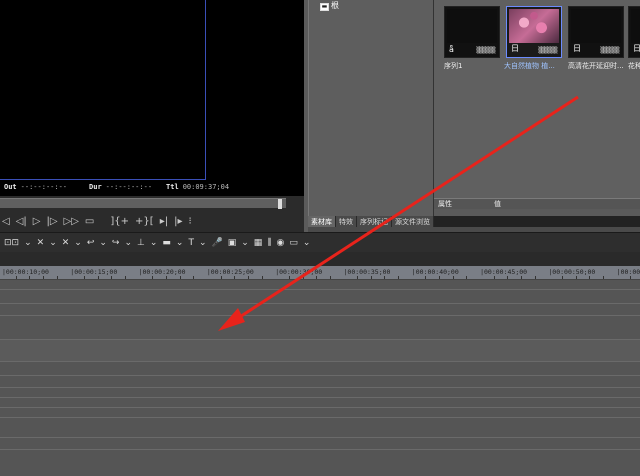 The image size is (640, 476). What do you see at coordinates (258, 243) in the screenshot?
I see `grid-icon: ▦` at bounding box center [258, 243].